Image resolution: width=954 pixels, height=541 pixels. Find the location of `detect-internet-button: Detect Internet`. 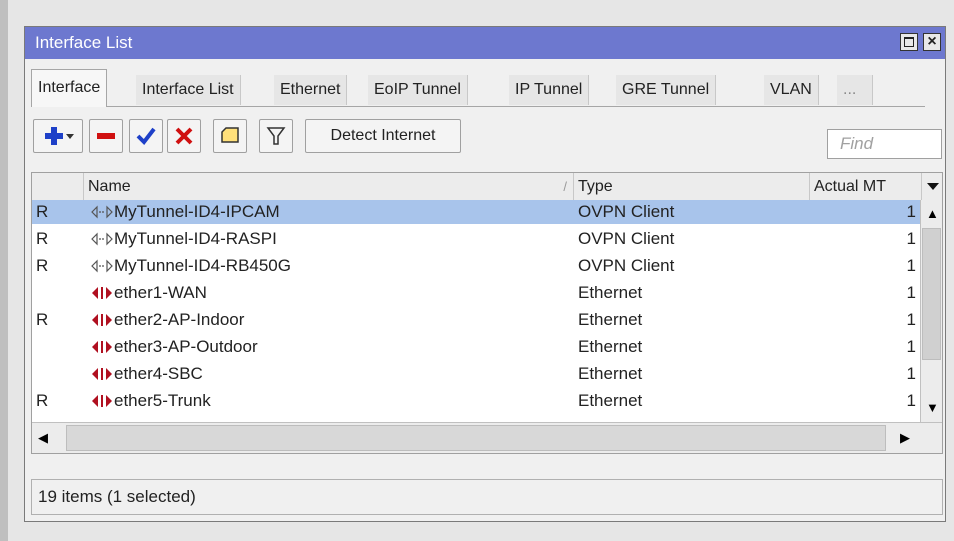

detect-internet-button: Detect Internet is located at coordinates (383, 136).